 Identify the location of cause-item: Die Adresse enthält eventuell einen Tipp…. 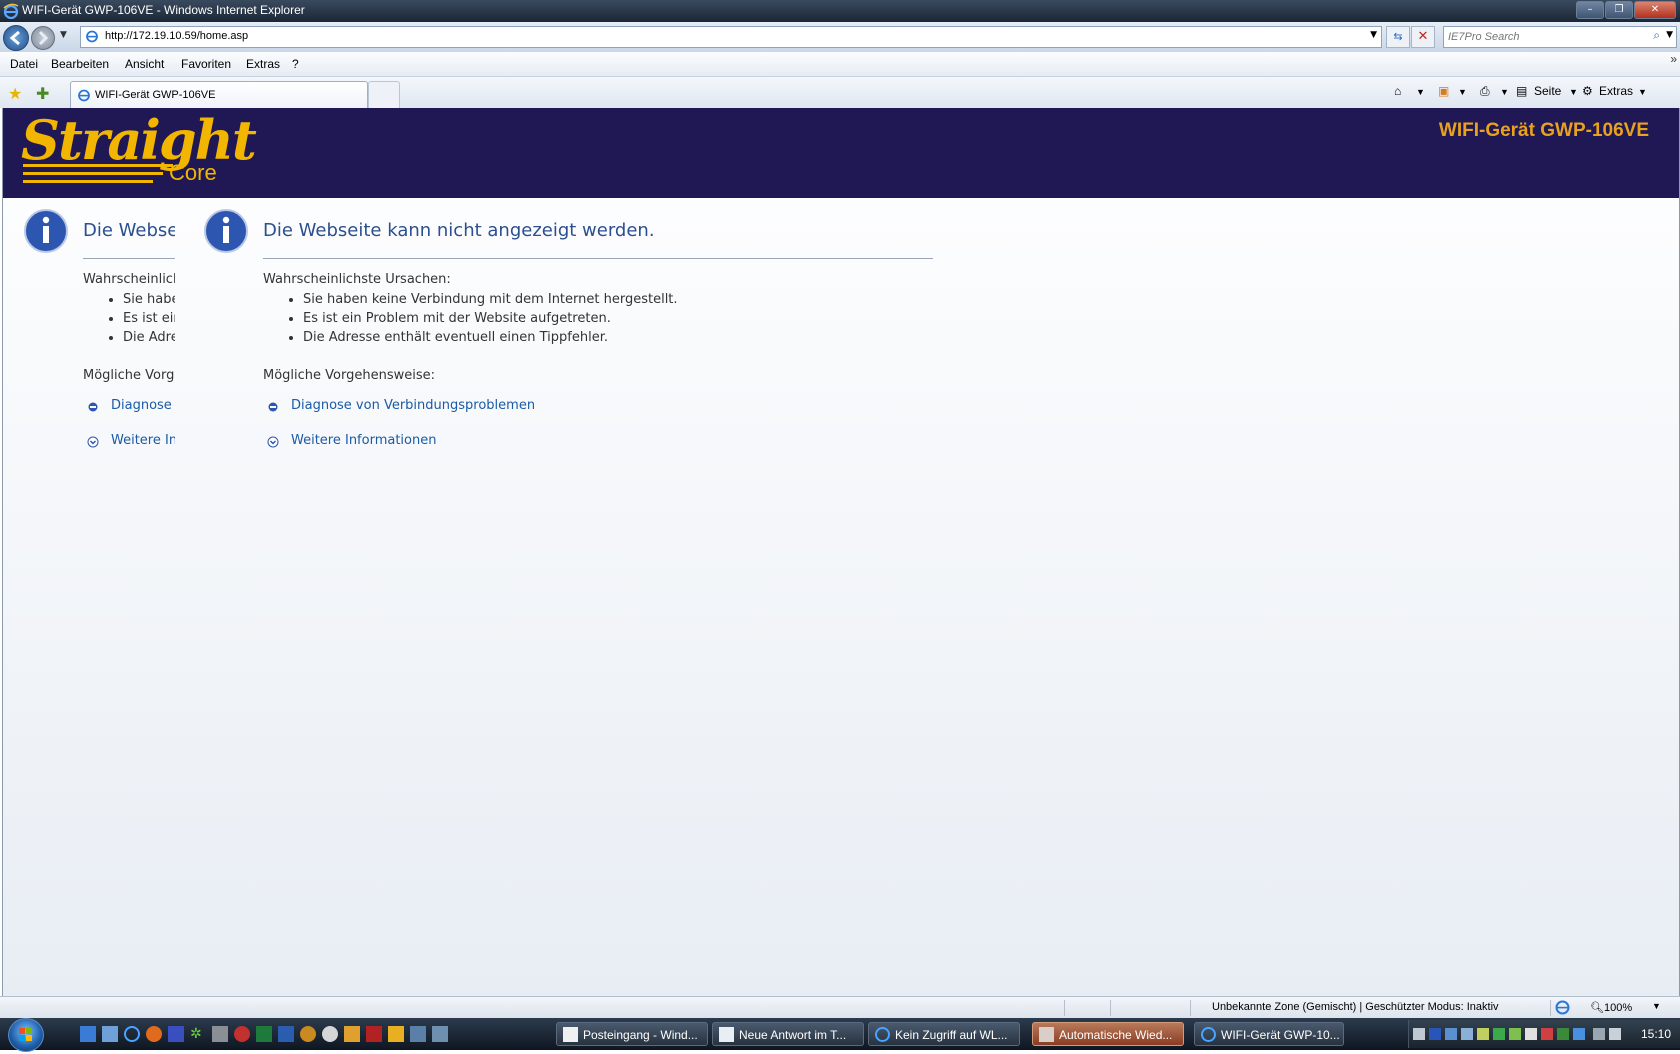
(490, 337).